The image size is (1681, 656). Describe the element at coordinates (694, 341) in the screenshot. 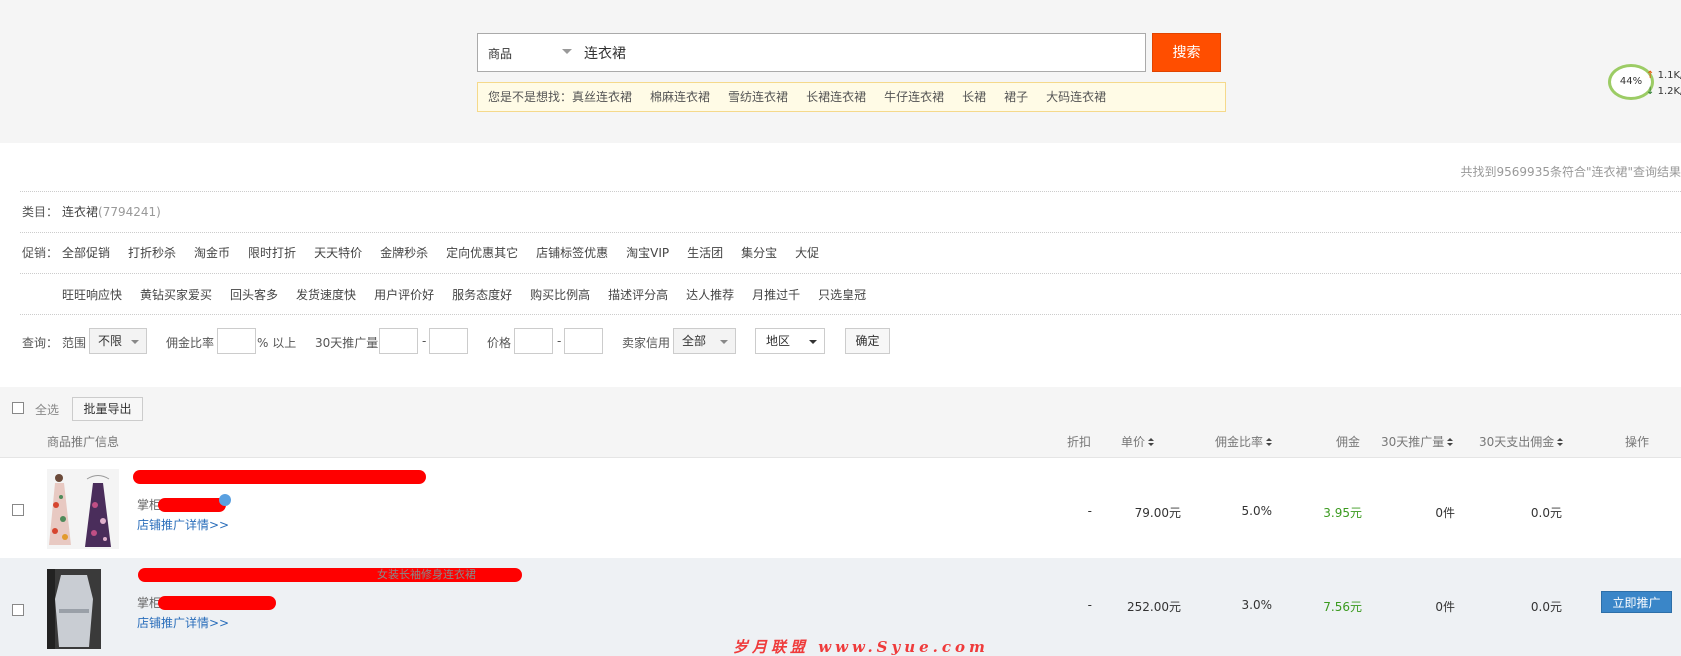

I see `credit-select-value: 全部` at that location.